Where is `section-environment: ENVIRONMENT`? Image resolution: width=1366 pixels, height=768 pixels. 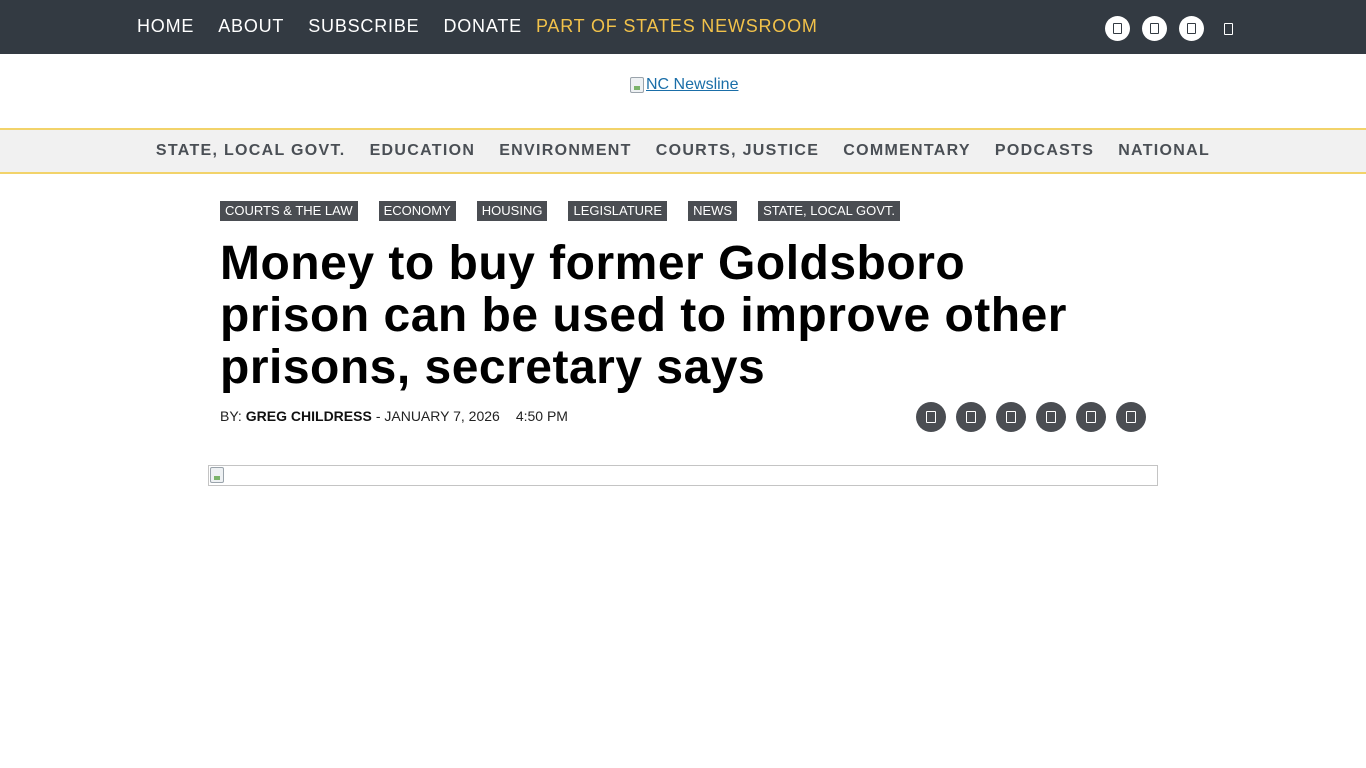
section-environment: ENVIRONMENT is located at coordinates (565, 151).